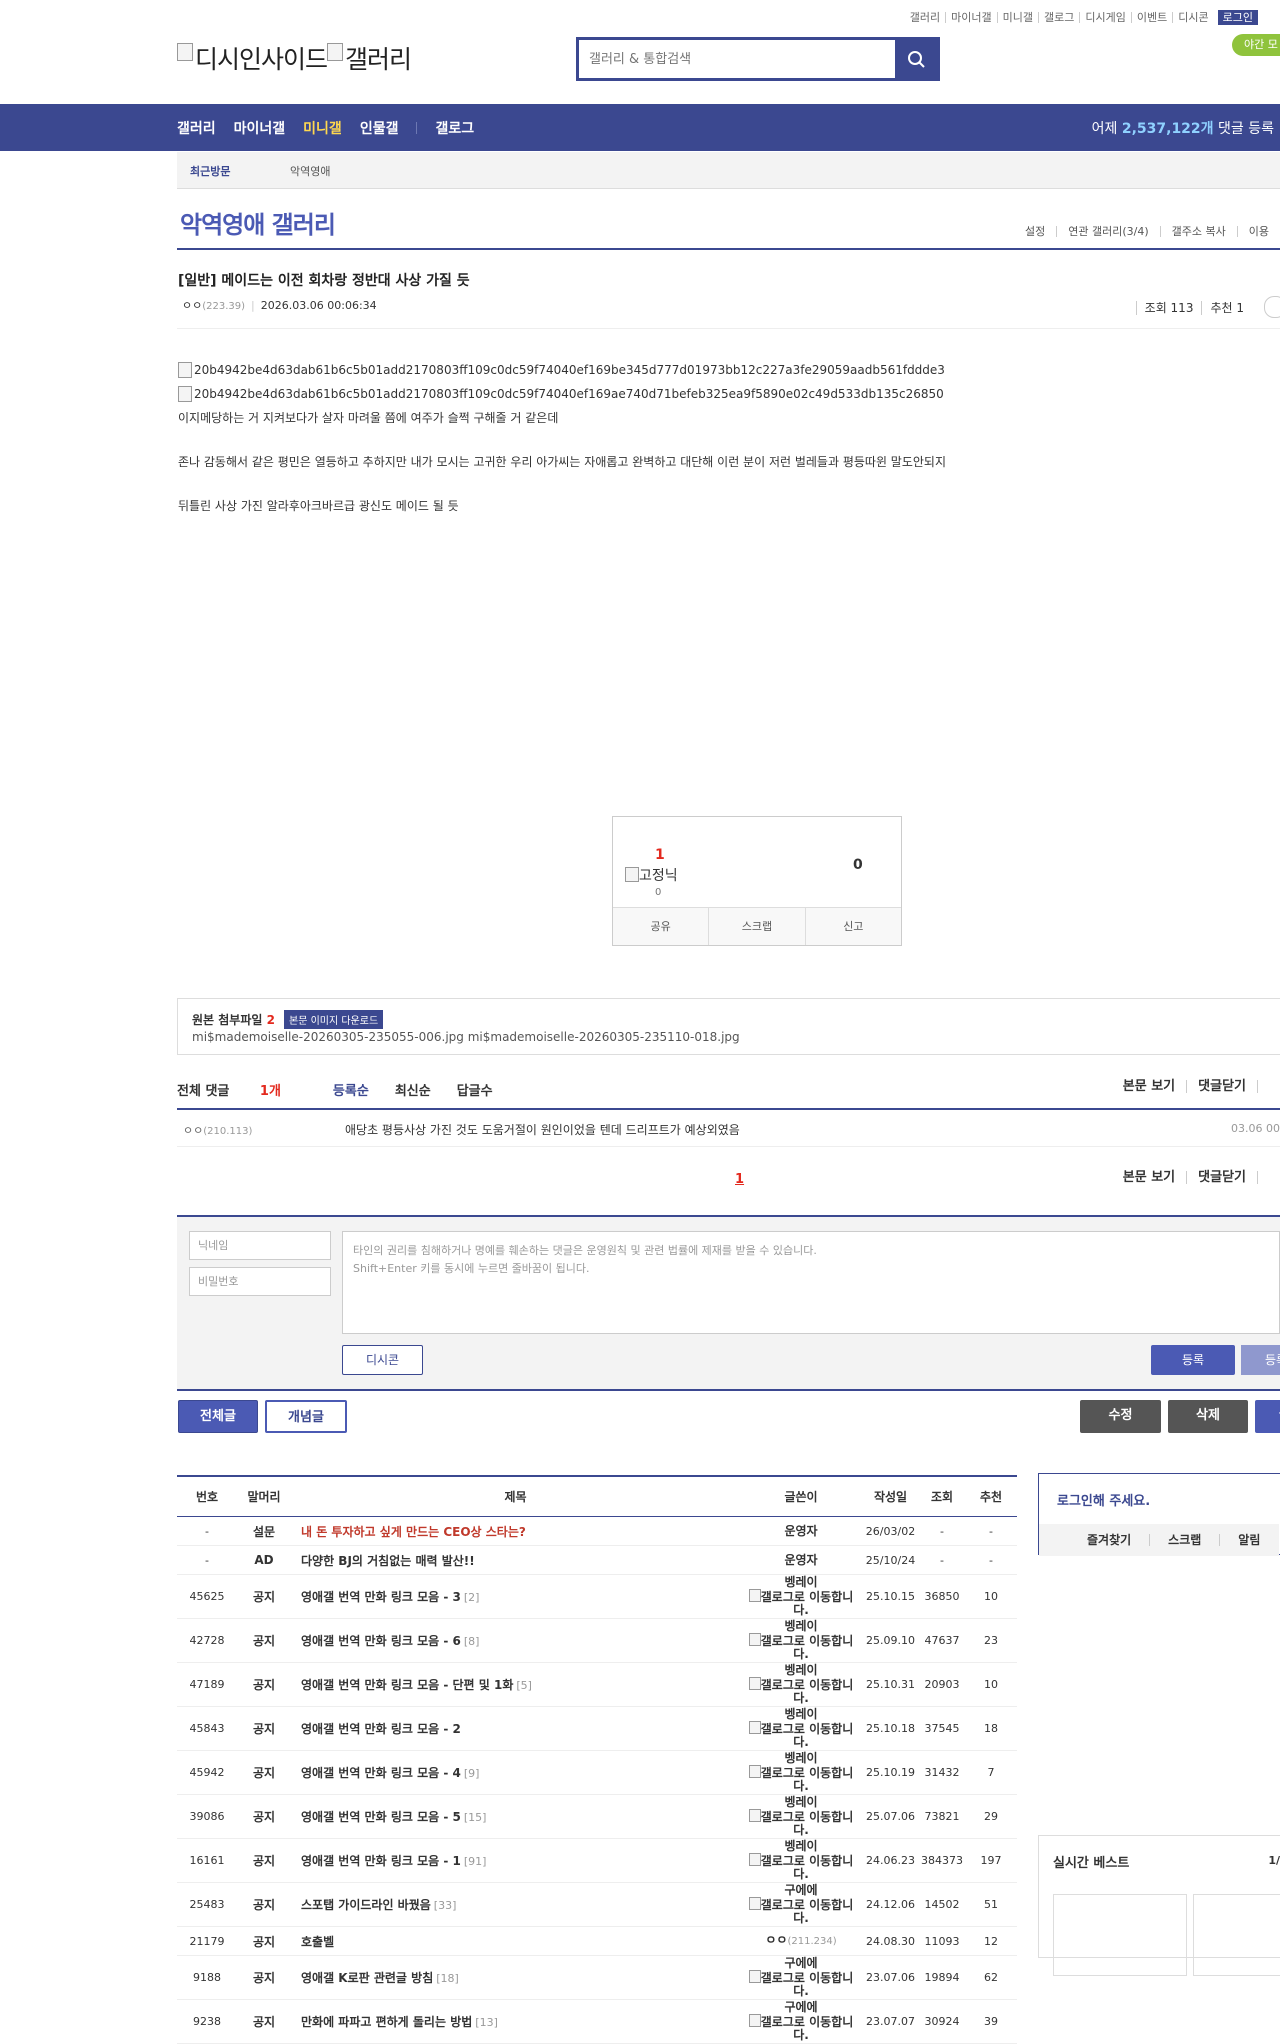  I want to click on sort-latest: 최신순, so click(413, 1089).